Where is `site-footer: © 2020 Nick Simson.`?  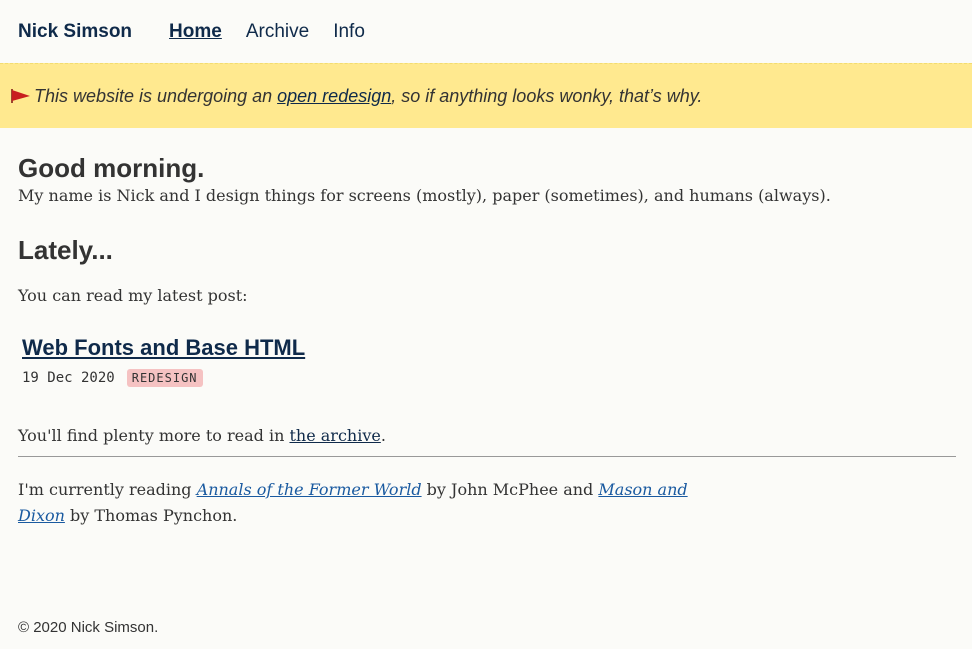 site-footer: © 2020 Nick Simson. is located at coordinates (88, 627).